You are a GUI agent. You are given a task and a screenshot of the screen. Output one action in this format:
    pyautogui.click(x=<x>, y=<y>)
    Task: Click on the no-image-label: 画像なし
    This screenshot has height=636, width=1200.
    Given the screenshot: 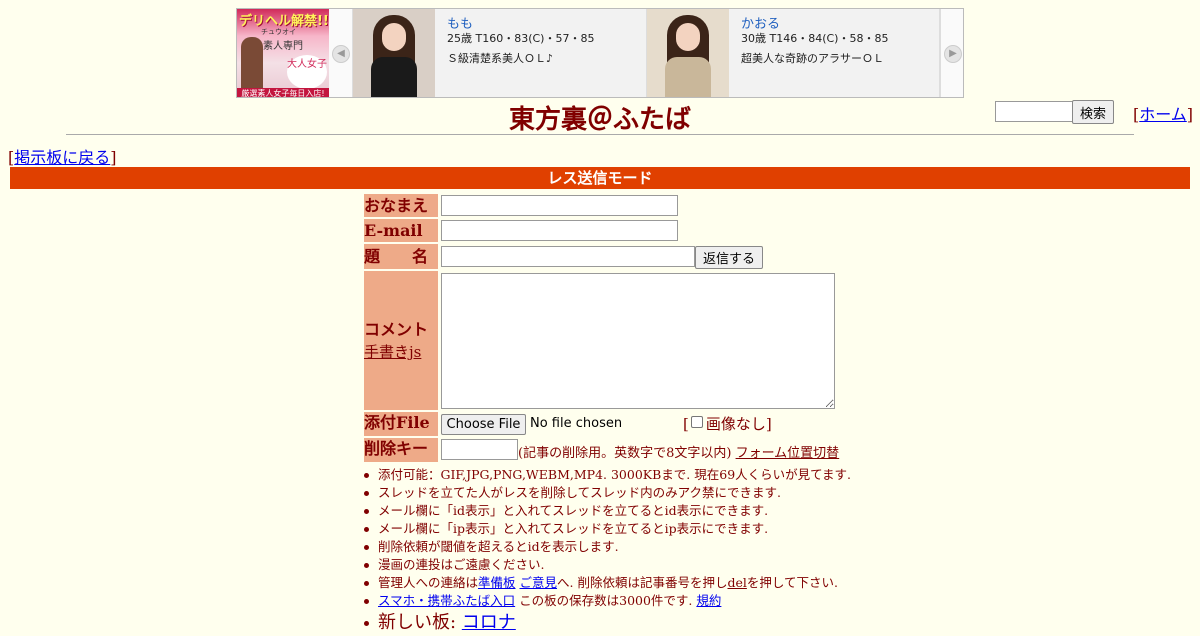 What is the action you would take?
    pyautogui.click(x=735, y=424)
    